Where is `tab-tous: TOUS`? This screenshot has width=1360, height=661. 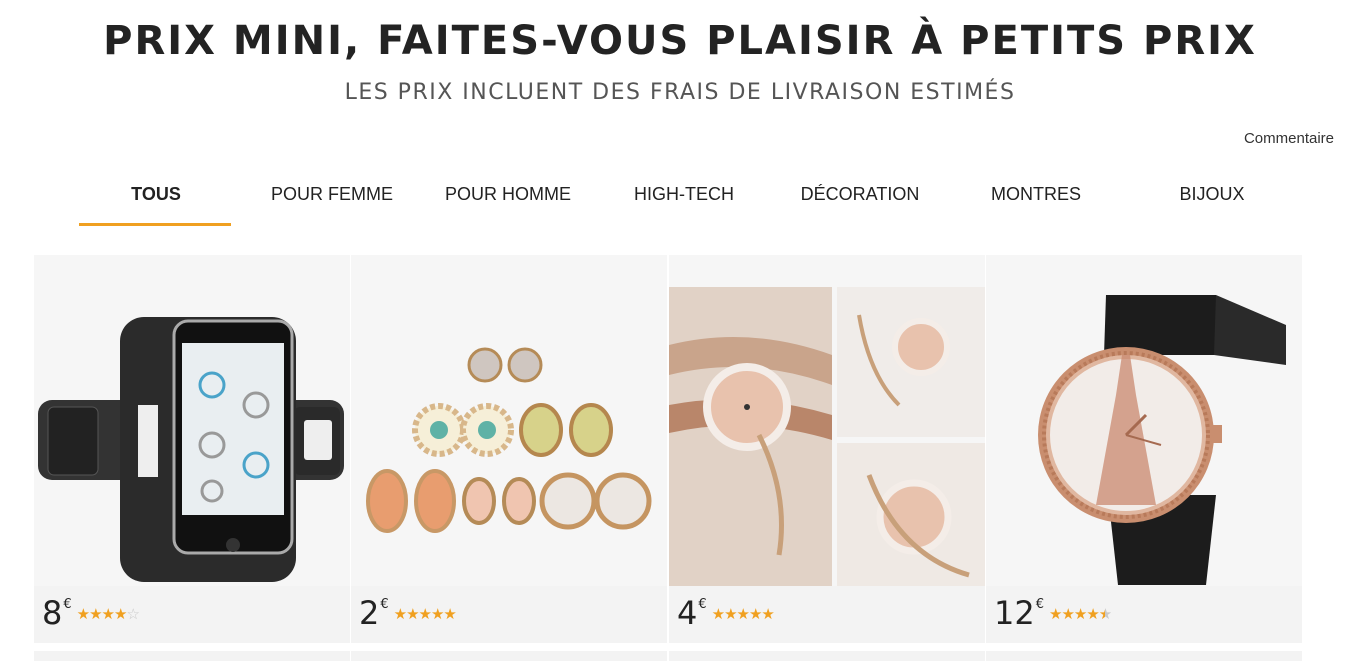 tab-tous: TOUS is located at coordinates (156, 199).